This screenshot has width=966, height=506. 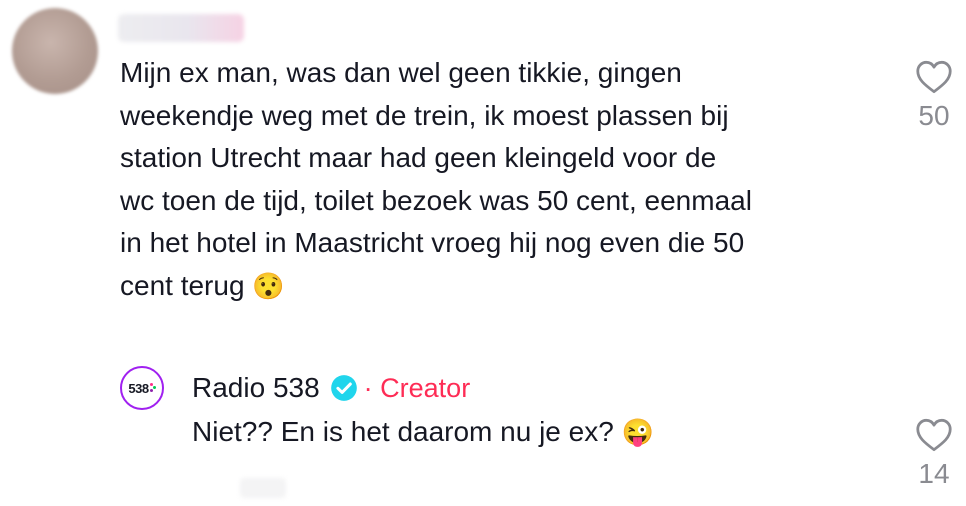 What do you see at coordinates (138, 388) in the screenshot?
I see `radio538-logo-text: 538` at bounding box center [138, 388].